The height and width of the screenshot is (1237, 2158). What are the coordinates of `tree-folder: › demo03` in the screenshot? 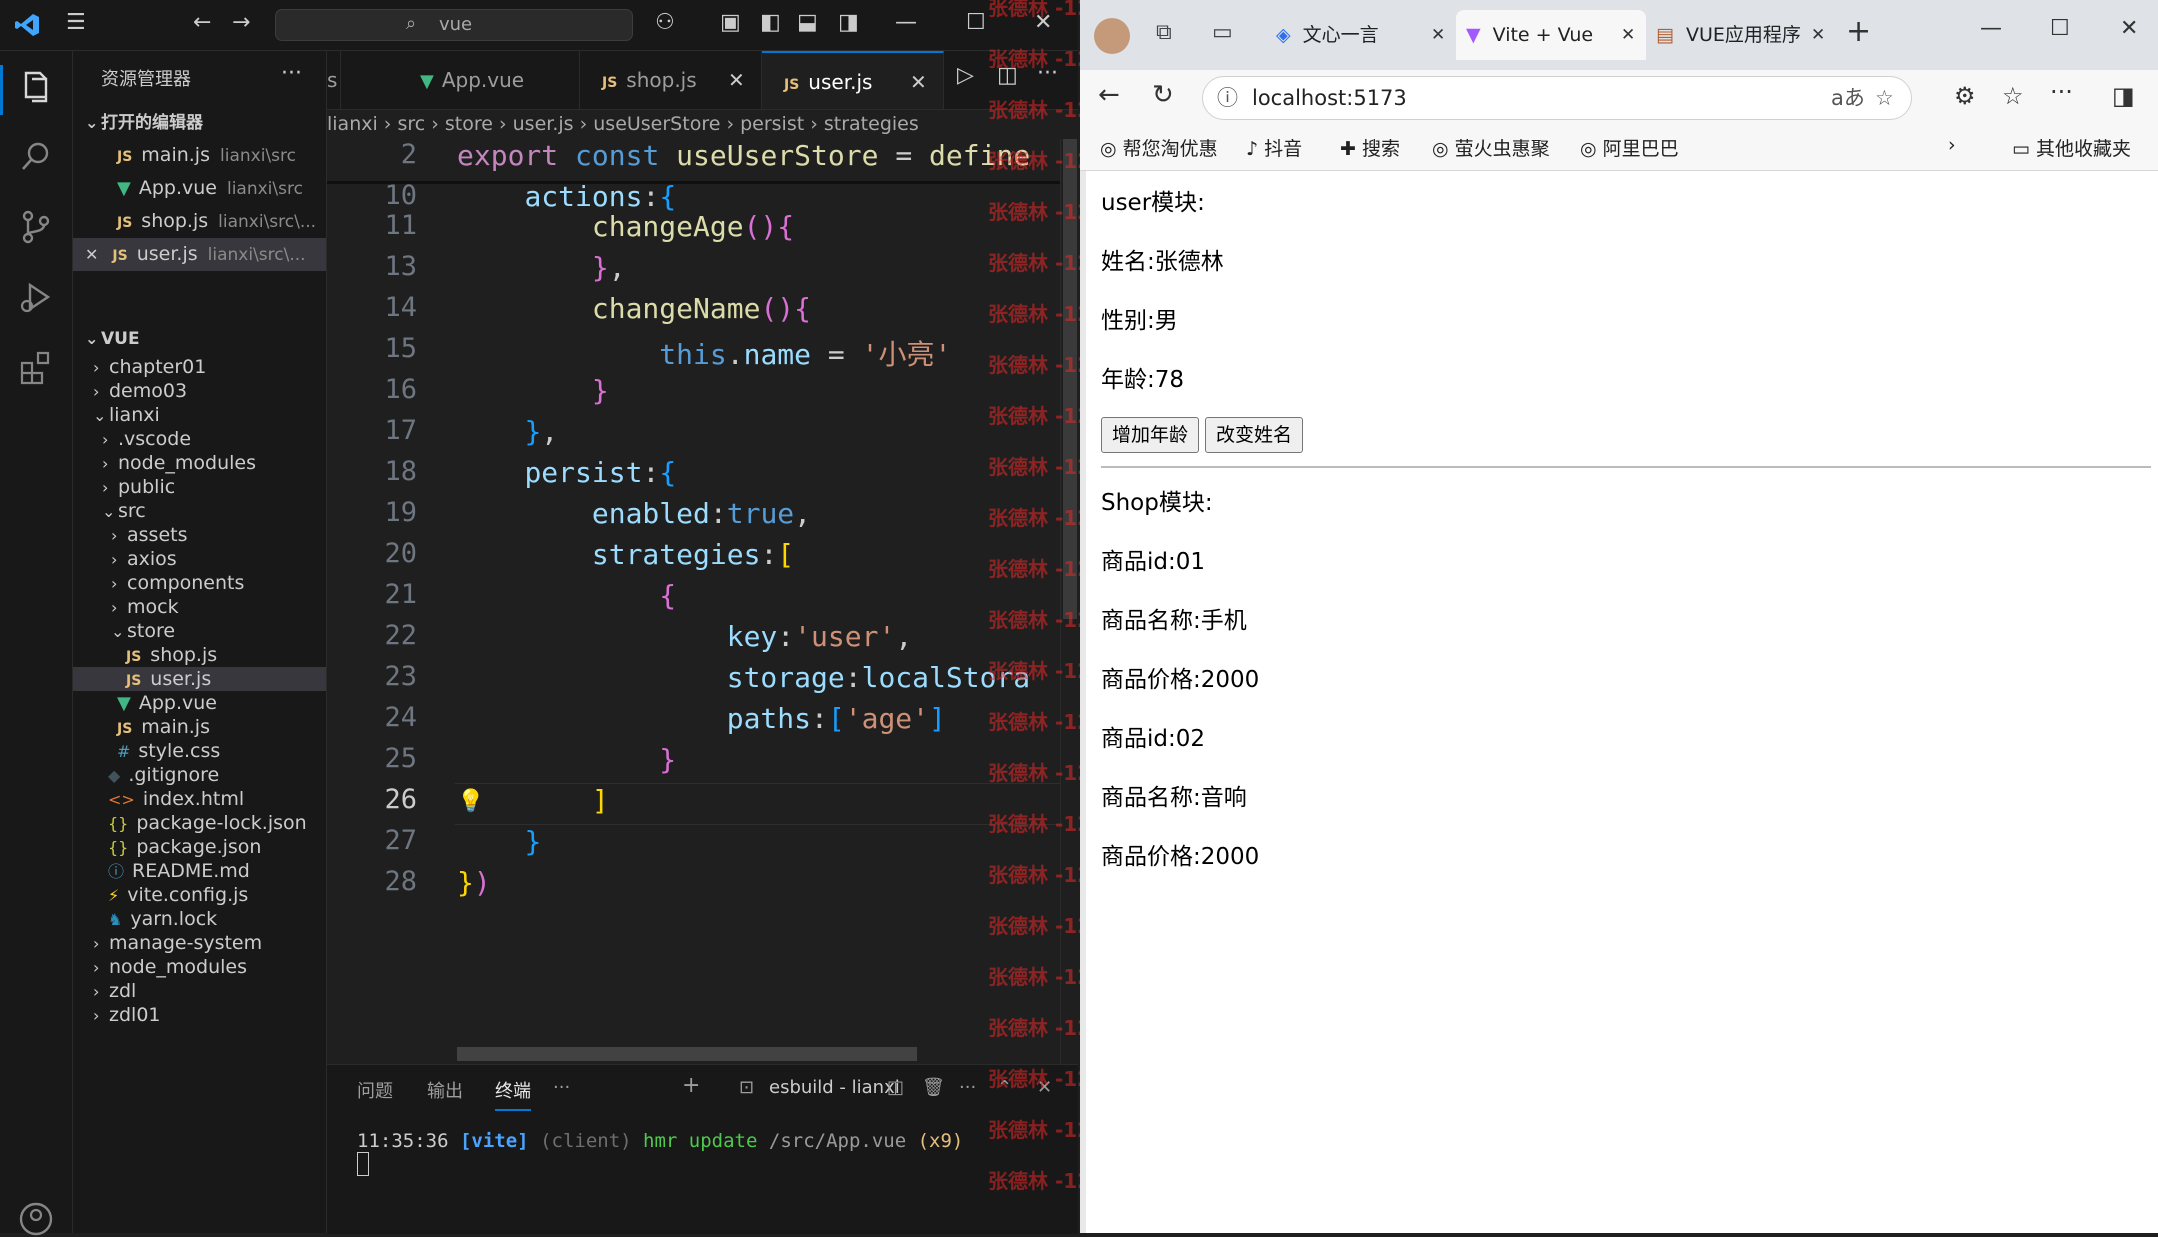 It's located at (199, 391).